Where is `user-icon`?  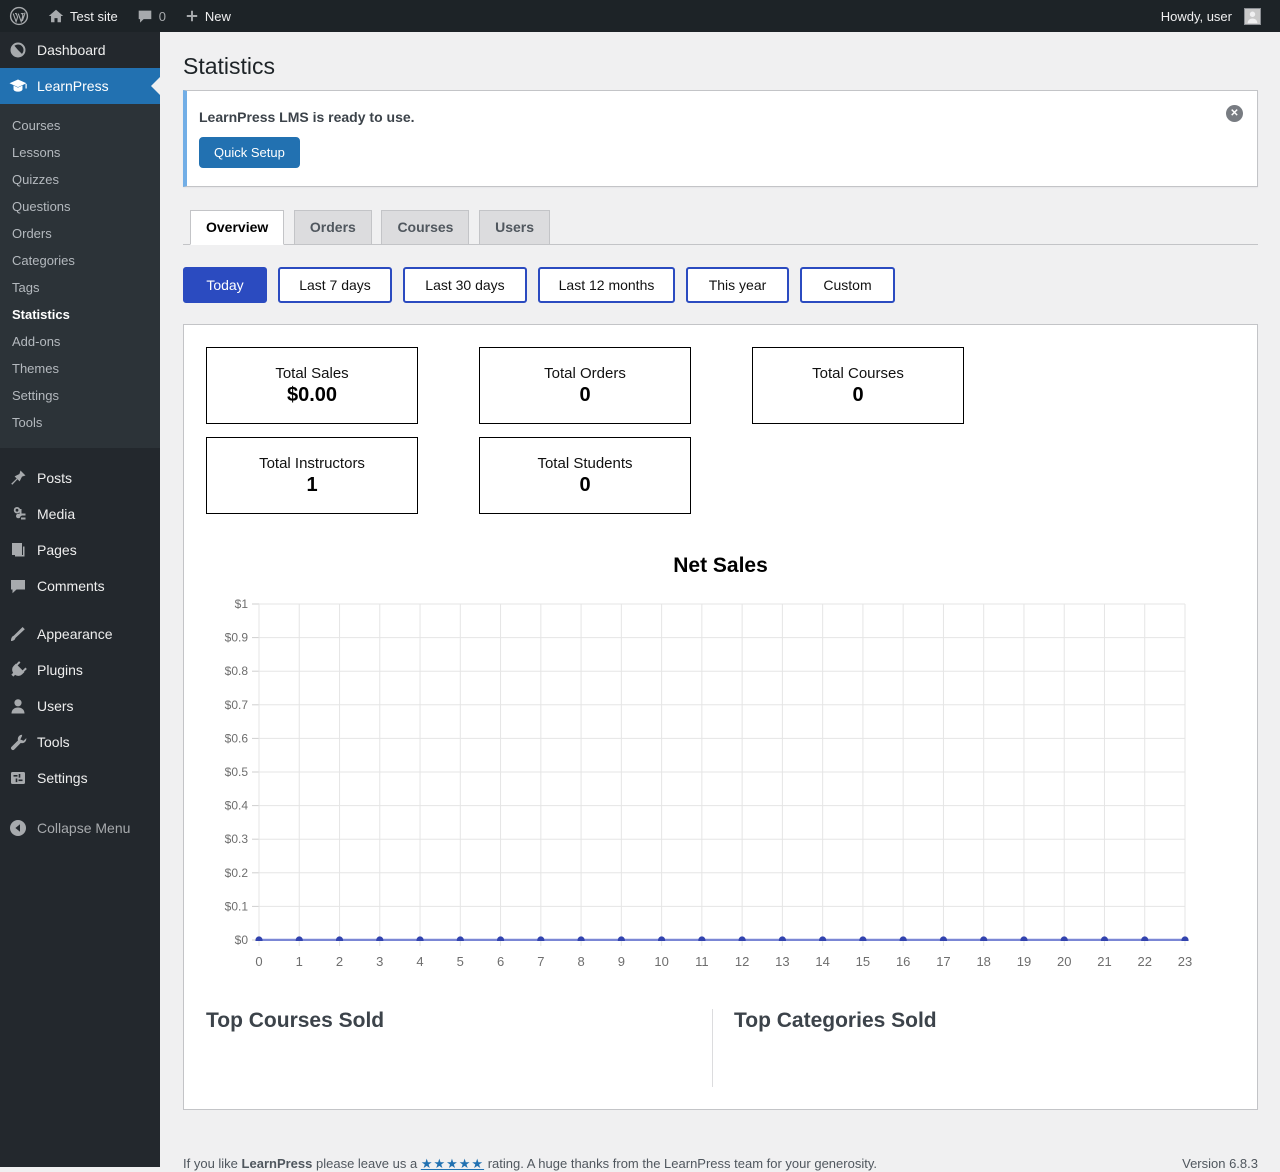
user-icon is located at coordinates (18, 706).